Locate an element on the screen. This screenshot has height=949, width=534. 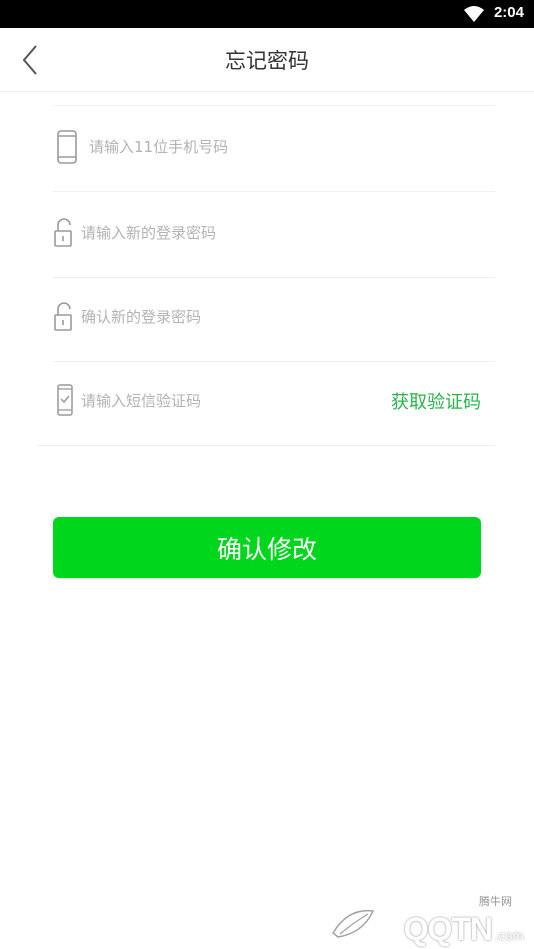
sms-code-field-row: 获取验证码 is located at coordinates (266, 403).